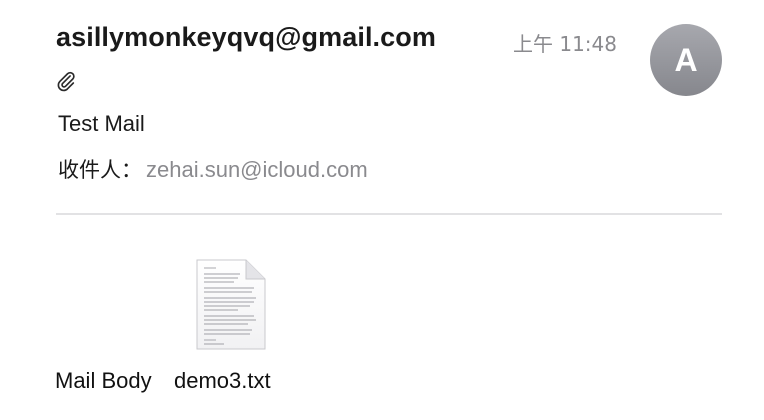 The image size is (764, 420). I want to click on recipient-label: 收件人：, so click(100, 170).